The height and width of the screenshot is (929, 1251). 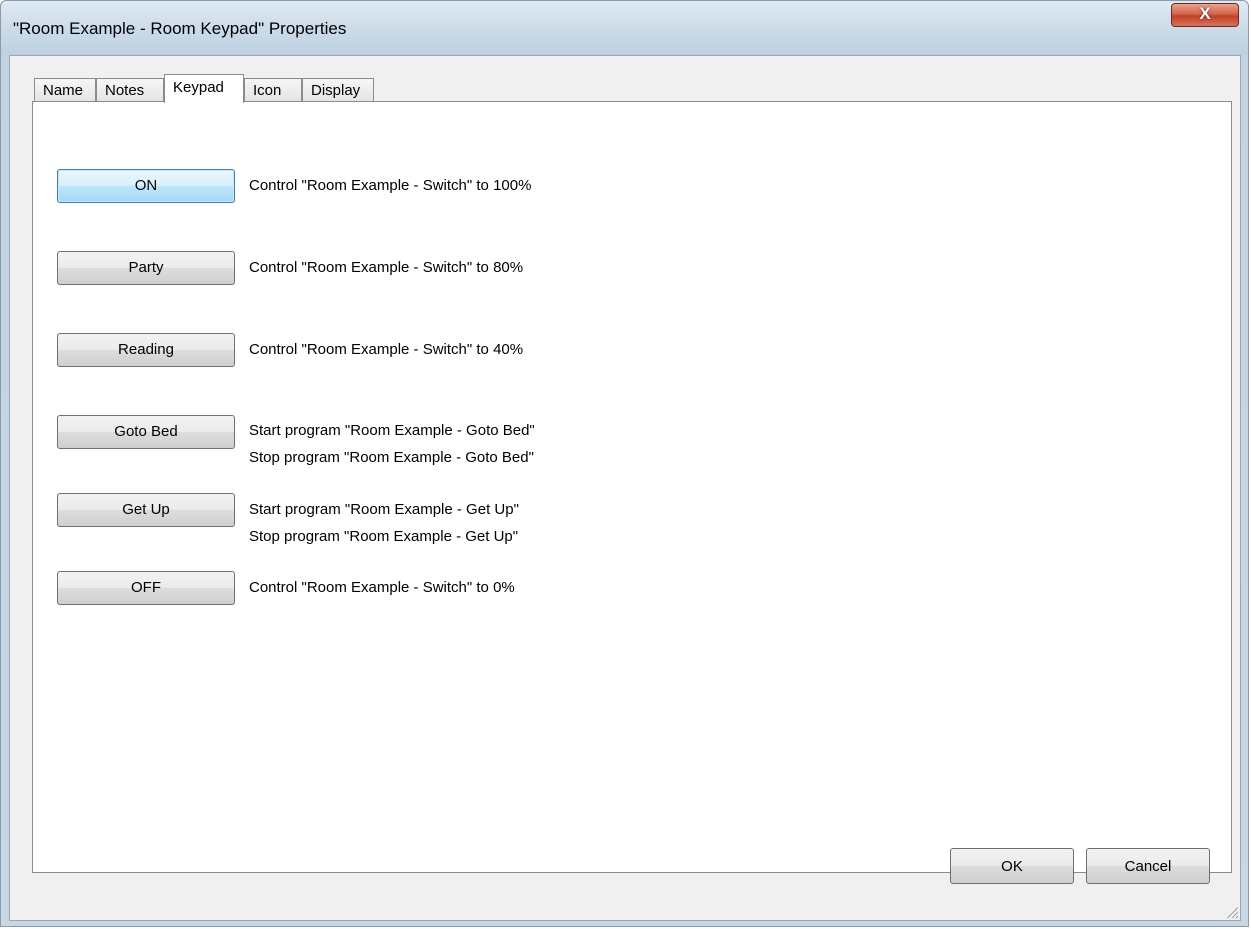 What do you see at coordinates (1148, 866) in the screenshot?
I see `cancel-button: Cancel` at bounding box center [1148, 866].